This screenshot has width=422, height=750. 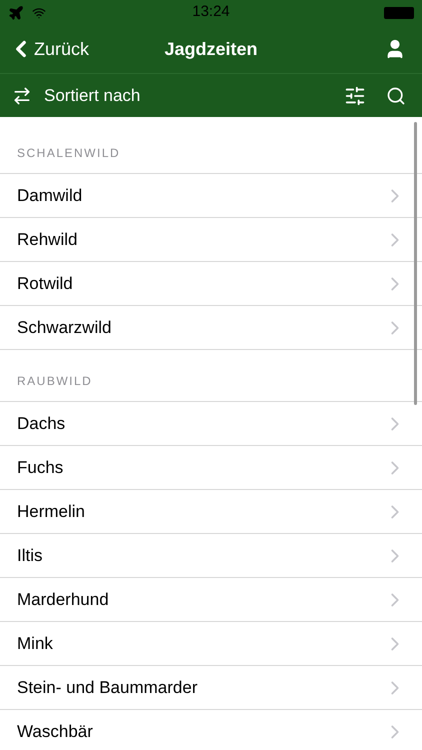 What do you see at coordinates (211, 12) in the screenshot?
I see `status-time: 13:24` at bounding box center [211, 12].